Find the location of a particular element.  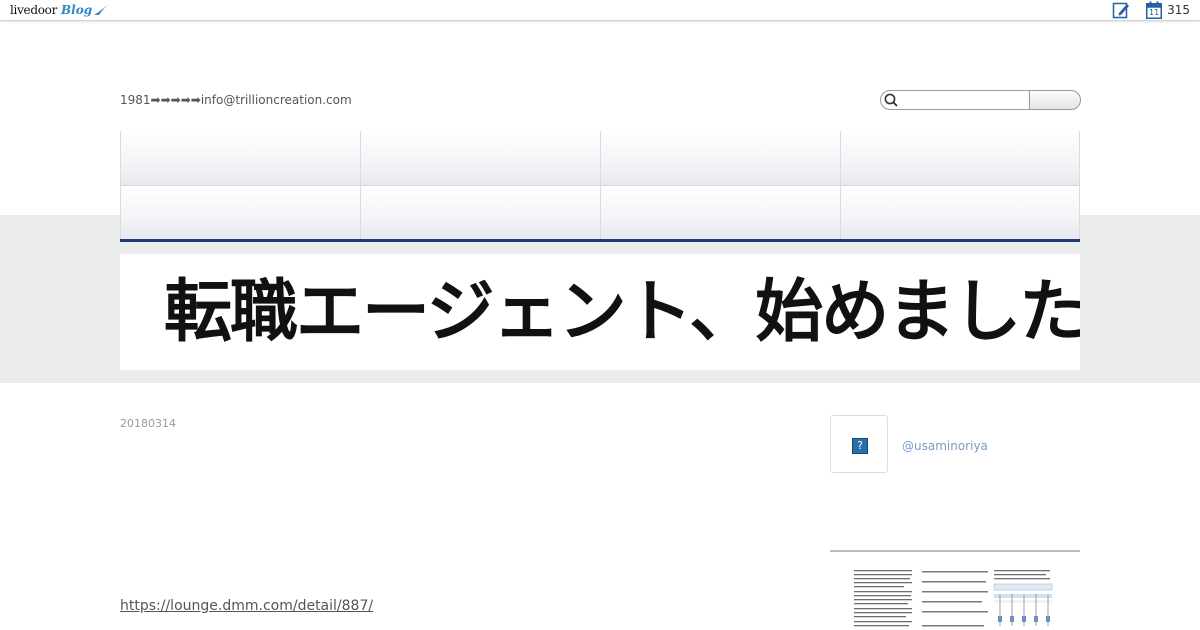

search-button is located at coordinates (1055, 100).